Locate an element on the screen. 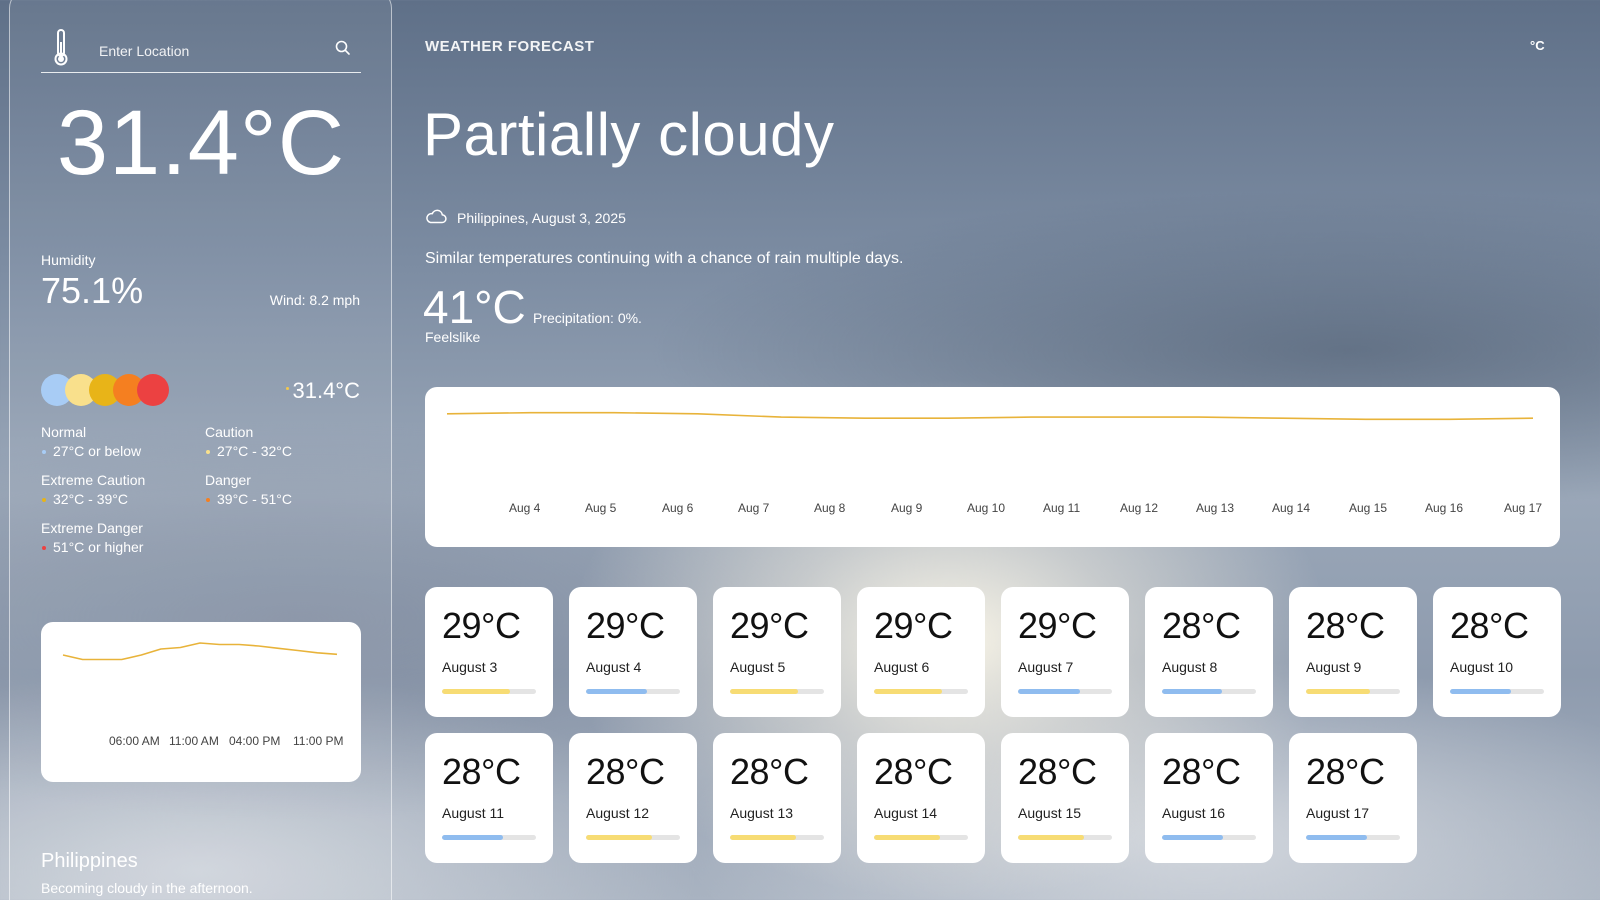 This screenshot has width=1600, height=900. daily-forecast-card: 28°C August 13 is located at coordinates (777, 798).